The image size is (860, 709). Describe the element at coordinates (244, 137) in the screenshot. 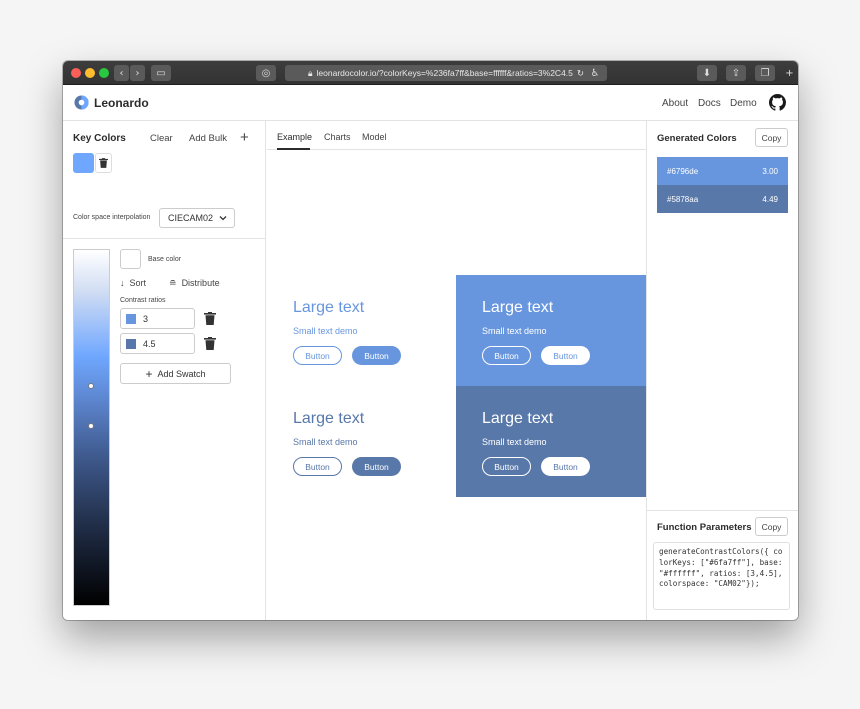

I see `add-key-color-button: +` at that location.